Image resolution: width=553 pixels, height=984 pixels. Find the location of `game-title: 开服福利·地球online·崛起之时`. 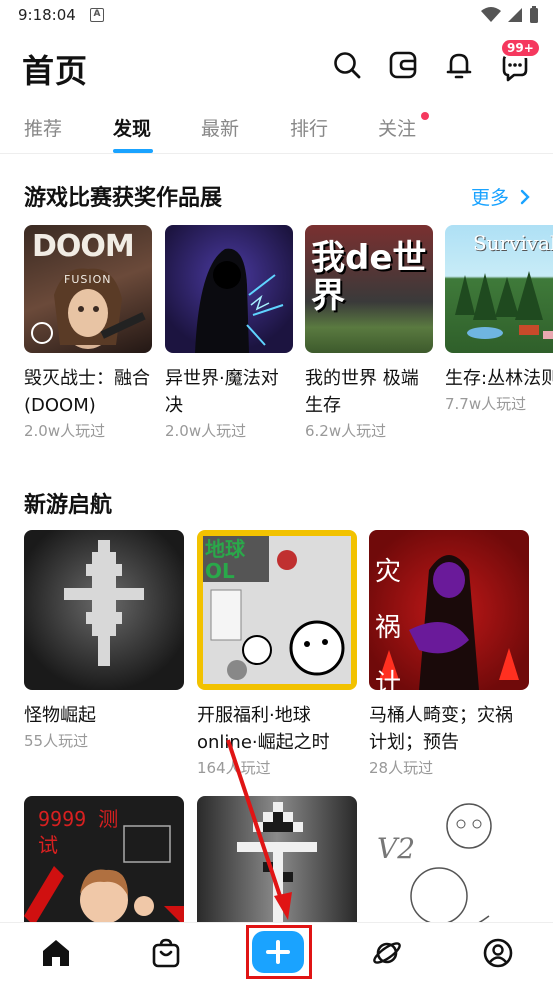

game-title: 开服福利·地球online·崛起之时 is located at coordinates (263, 729).